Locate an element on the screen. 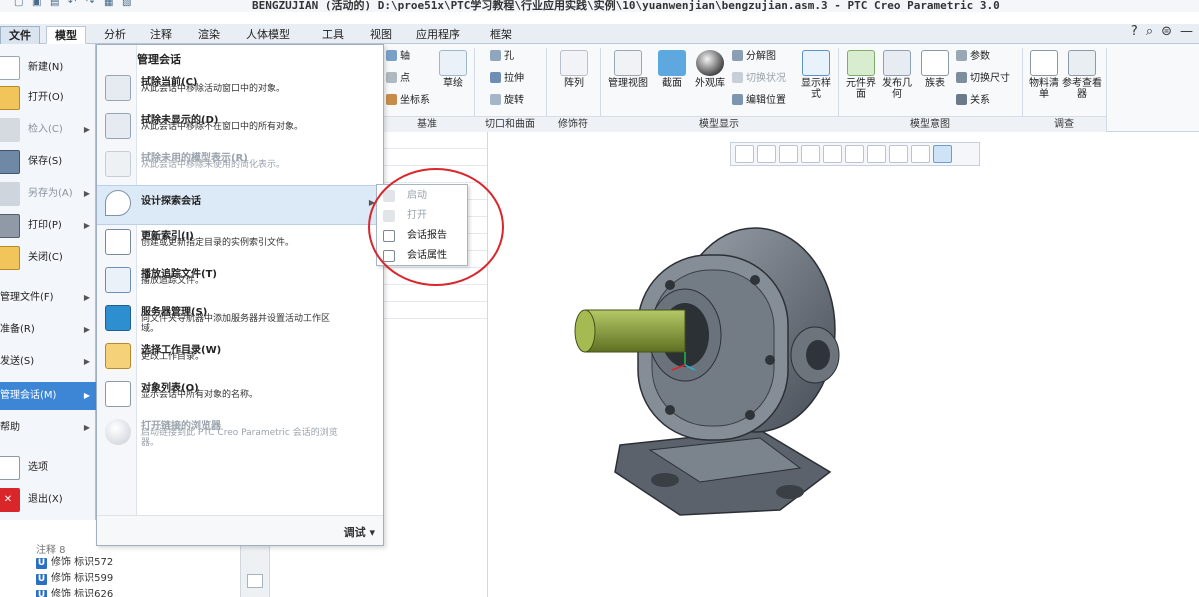 The height and width of the screenshot is (597, 1199). reference-viewer-icon is located at coordinates (1082, 63).